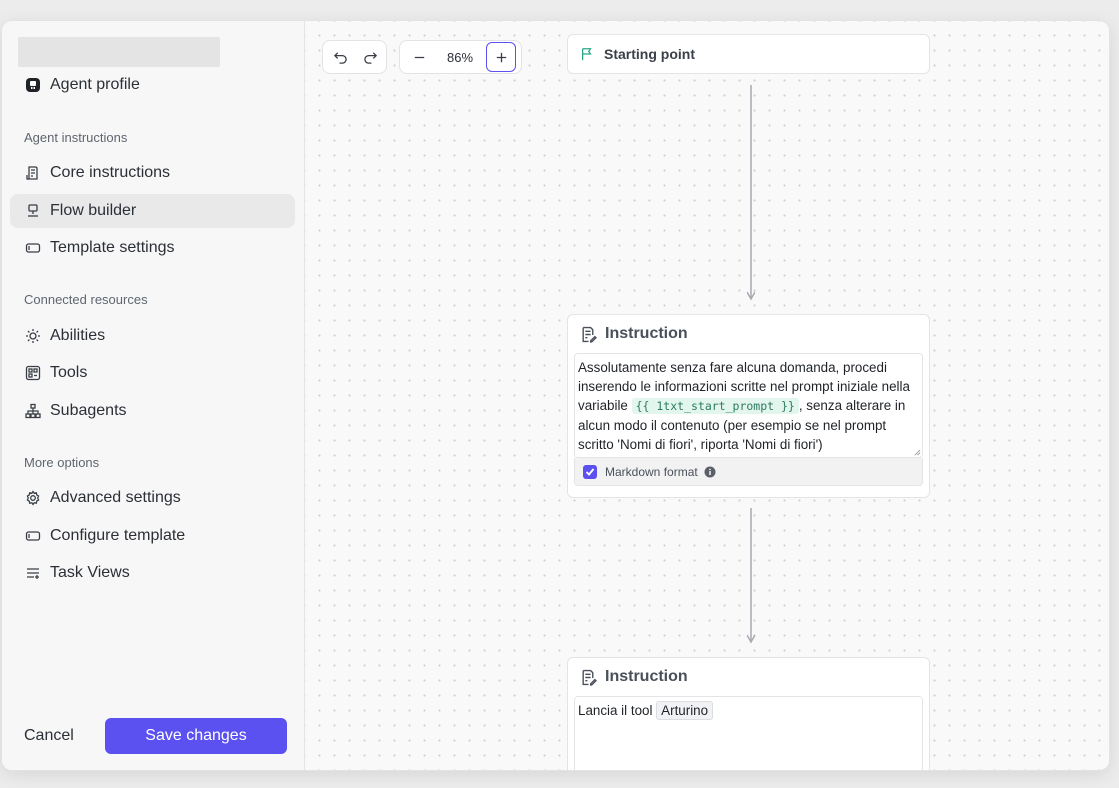 This screenshot has width=1119, height=788. I want to click on sidebar-item-template-settings: Template settings, so click(152, 248).